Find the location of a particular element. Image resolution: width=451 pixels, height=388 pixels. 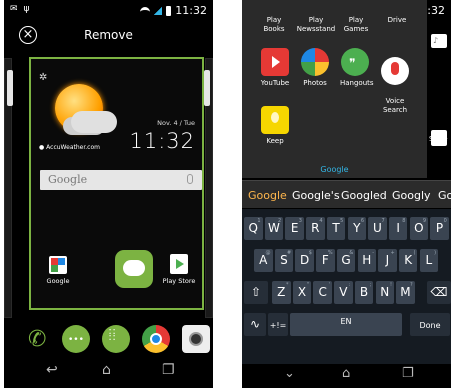

key-secondary-label: 7 is located at coordinates (383, 221).